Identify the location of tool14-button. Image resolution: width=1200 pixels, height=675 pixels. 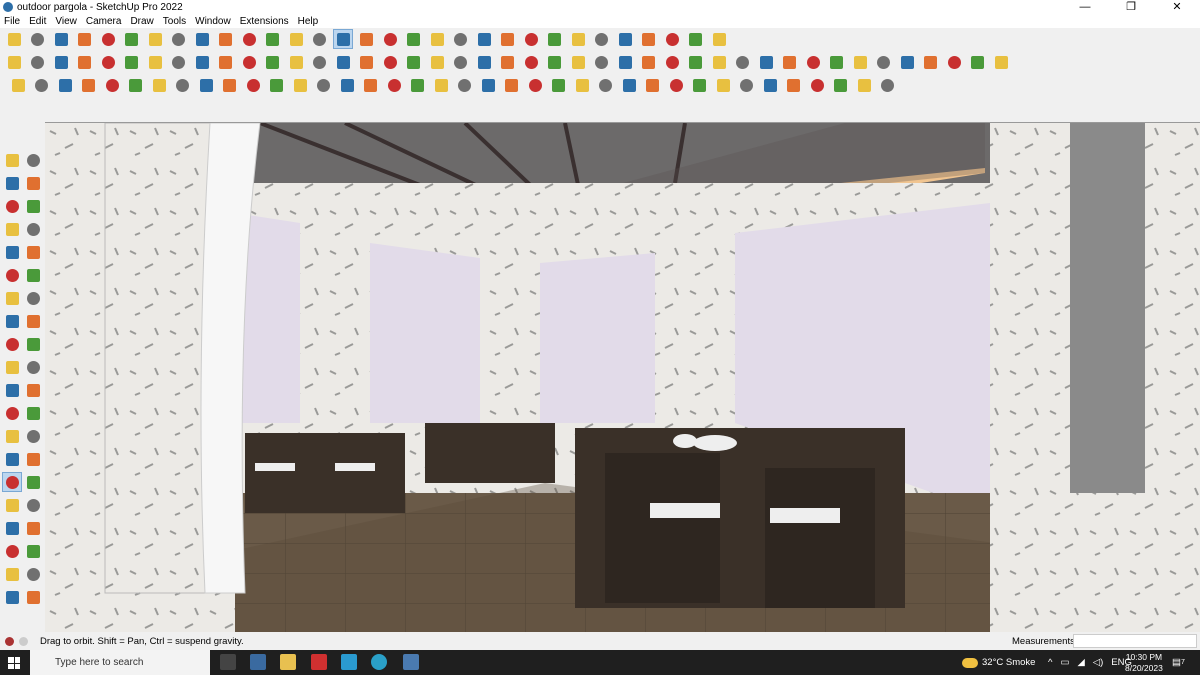
(394, 85).